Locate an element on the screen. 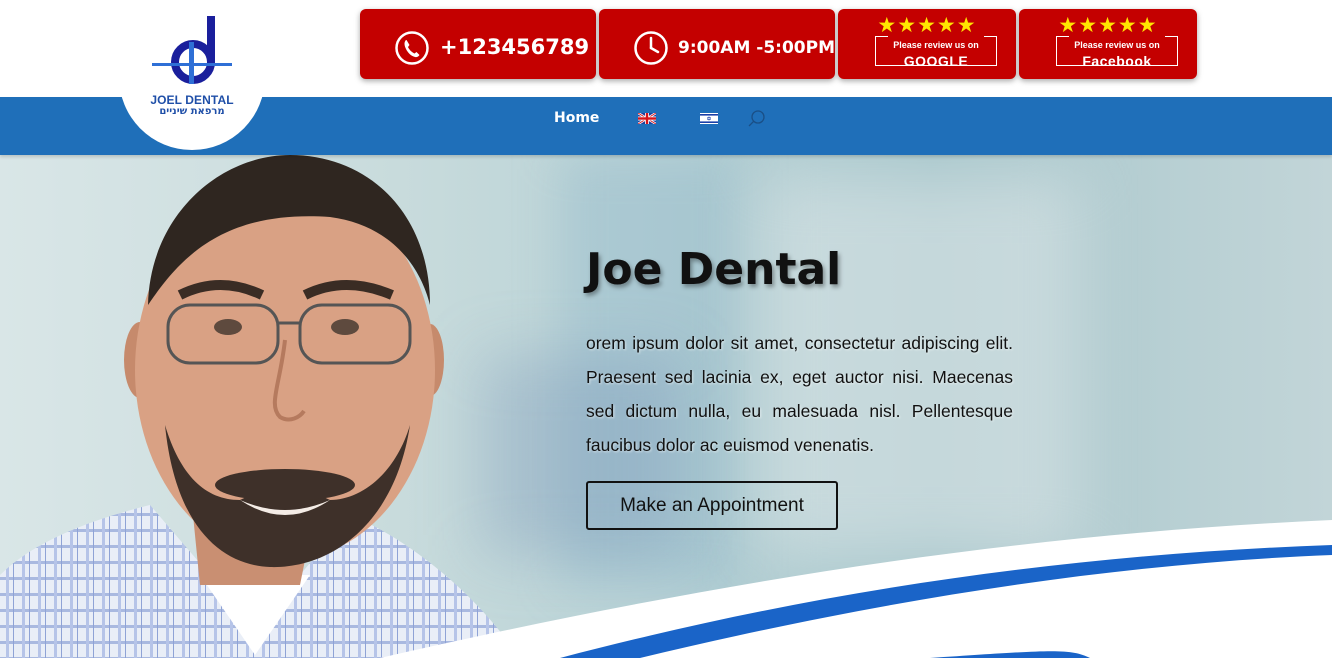 The width and height of the screenshot is (1332, 658). google-stars: ★★★★★ is located at coordinates (927, 25).